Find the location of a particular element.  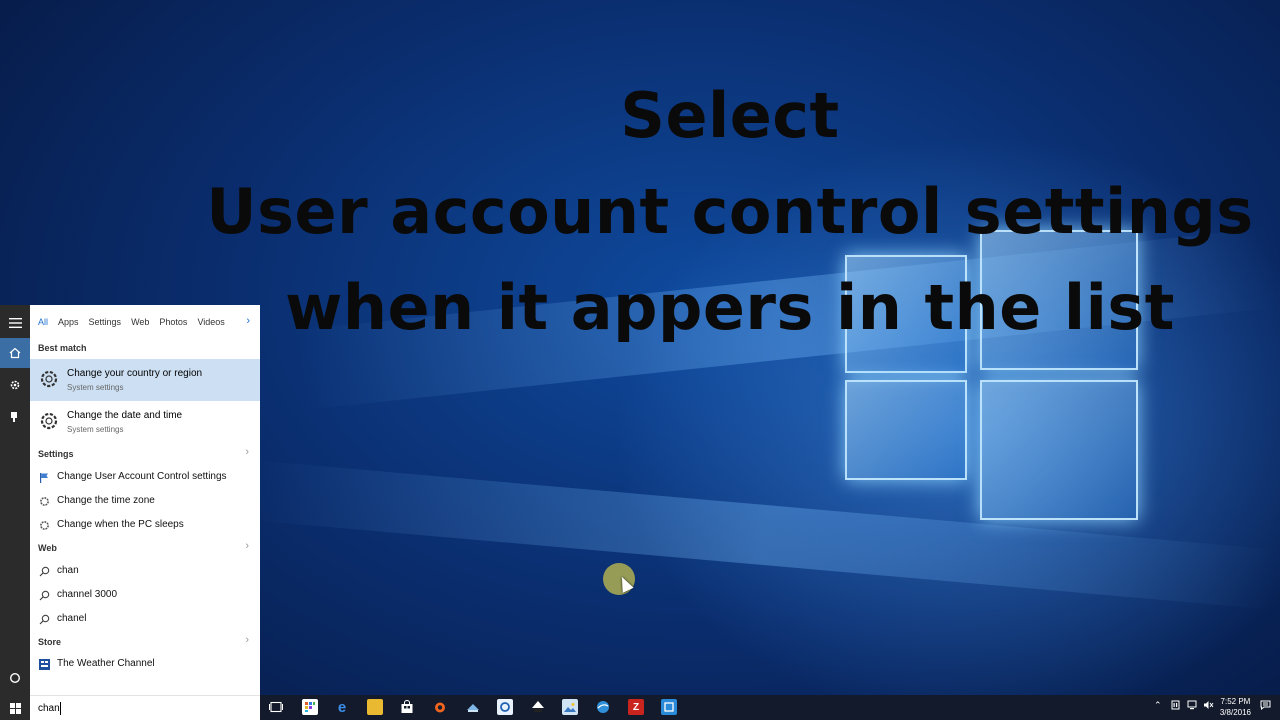

start-rail is located at coordinates (15, 512).